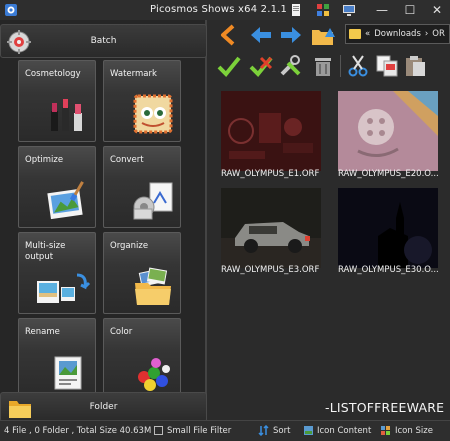 The image size is (450, 441). I want to click on folder-label: Folder, so click(103, 407).